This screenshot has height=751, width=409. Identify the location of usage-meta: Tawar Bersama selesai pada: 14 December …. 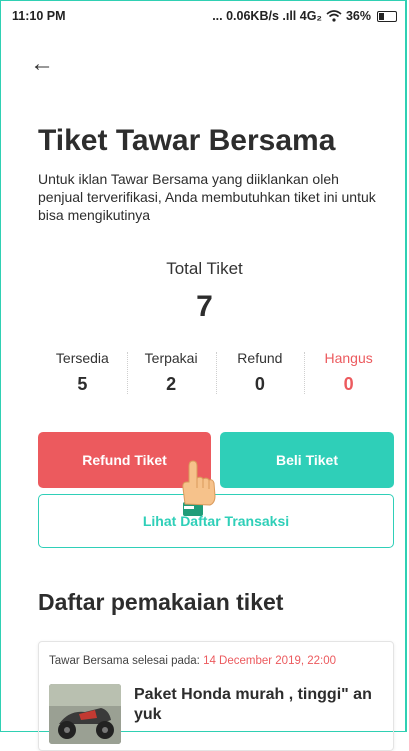
(192, 661).